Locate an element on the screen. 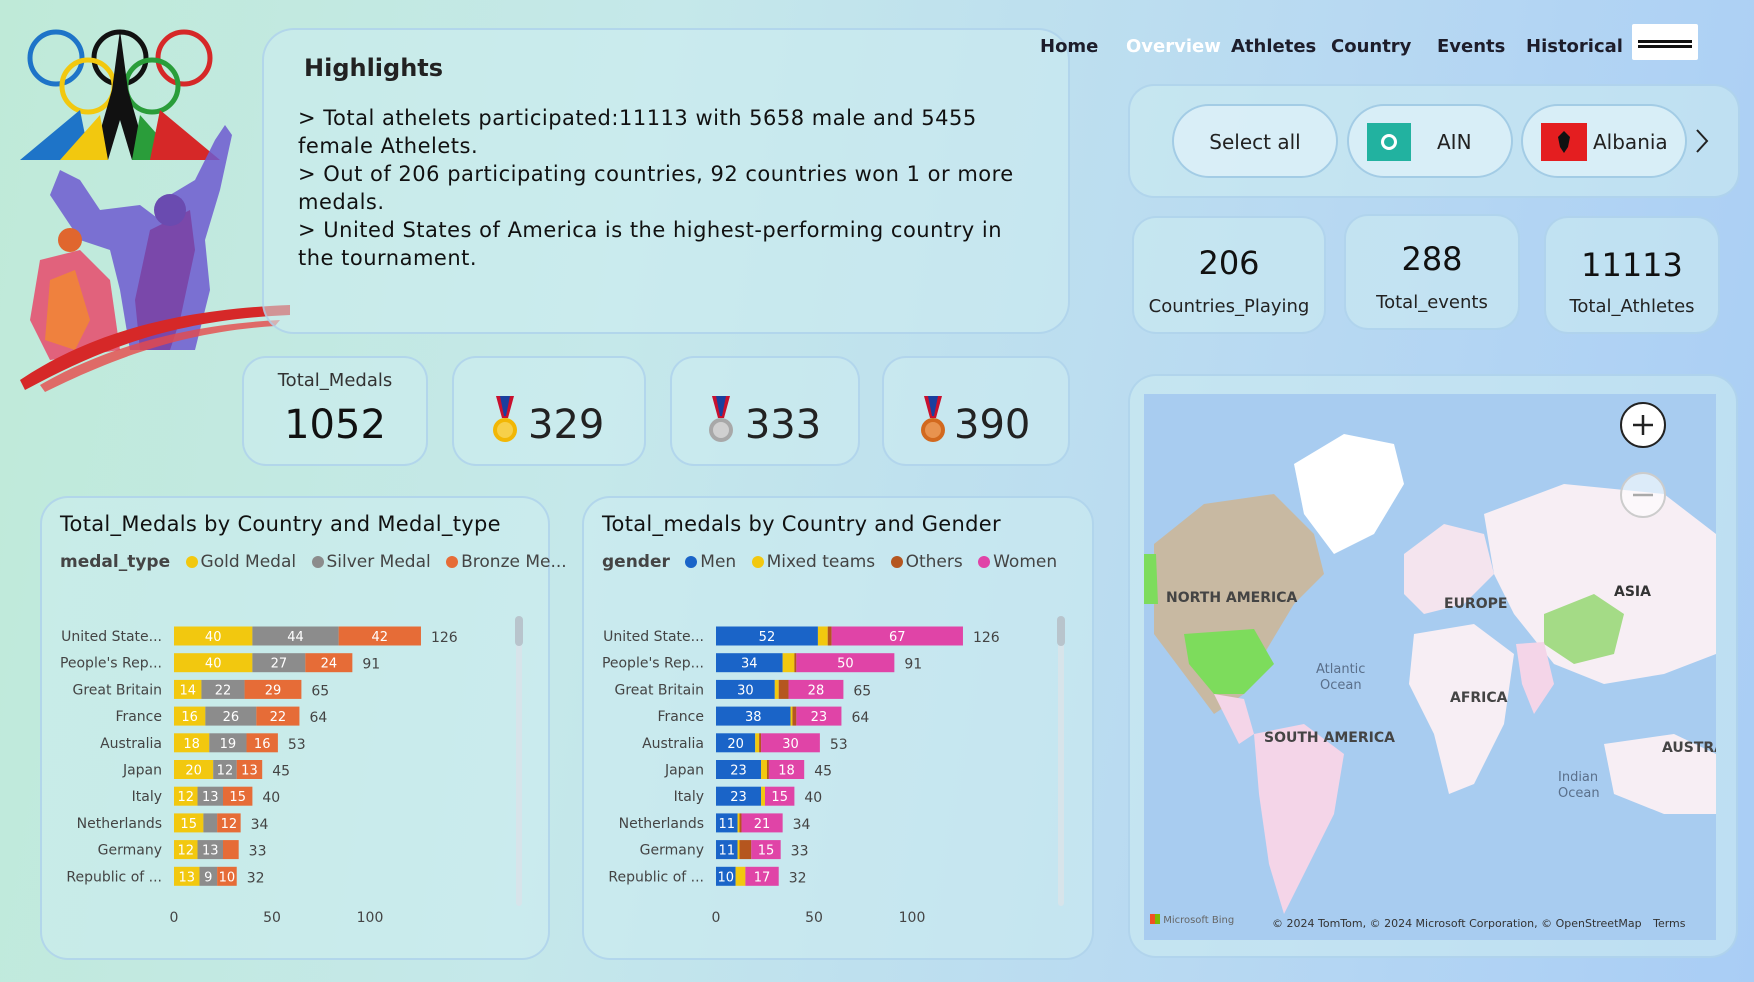 Image resolution: width=1754 pixels, height=982 pixels. bronze-medal-icon is located at coordinates (933, 423).